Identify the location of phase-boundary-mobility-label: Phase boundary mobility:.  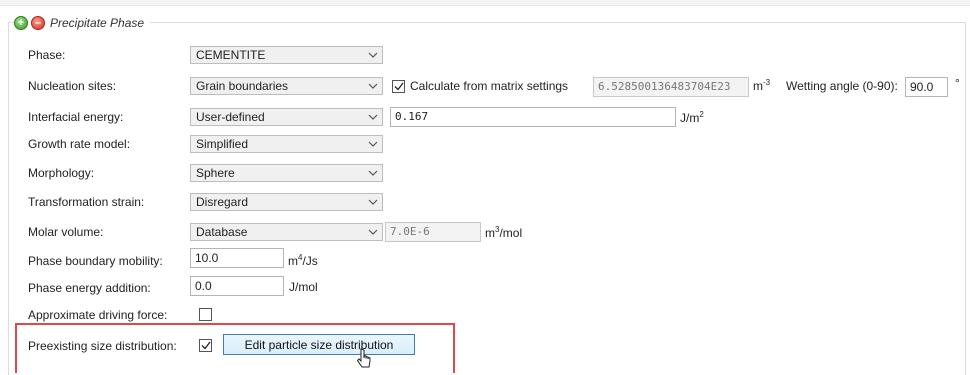
(95, 261).